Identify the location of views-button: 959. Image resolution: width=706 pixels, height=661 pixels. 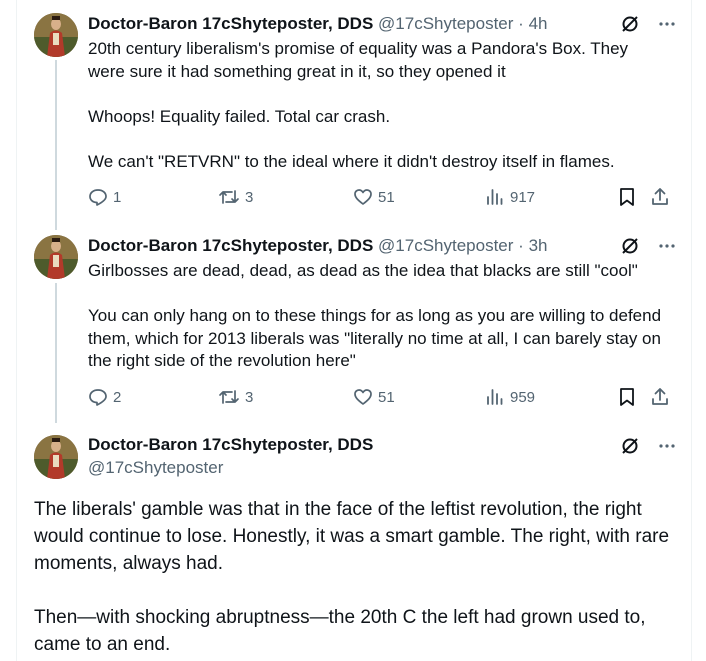
(510, 397).